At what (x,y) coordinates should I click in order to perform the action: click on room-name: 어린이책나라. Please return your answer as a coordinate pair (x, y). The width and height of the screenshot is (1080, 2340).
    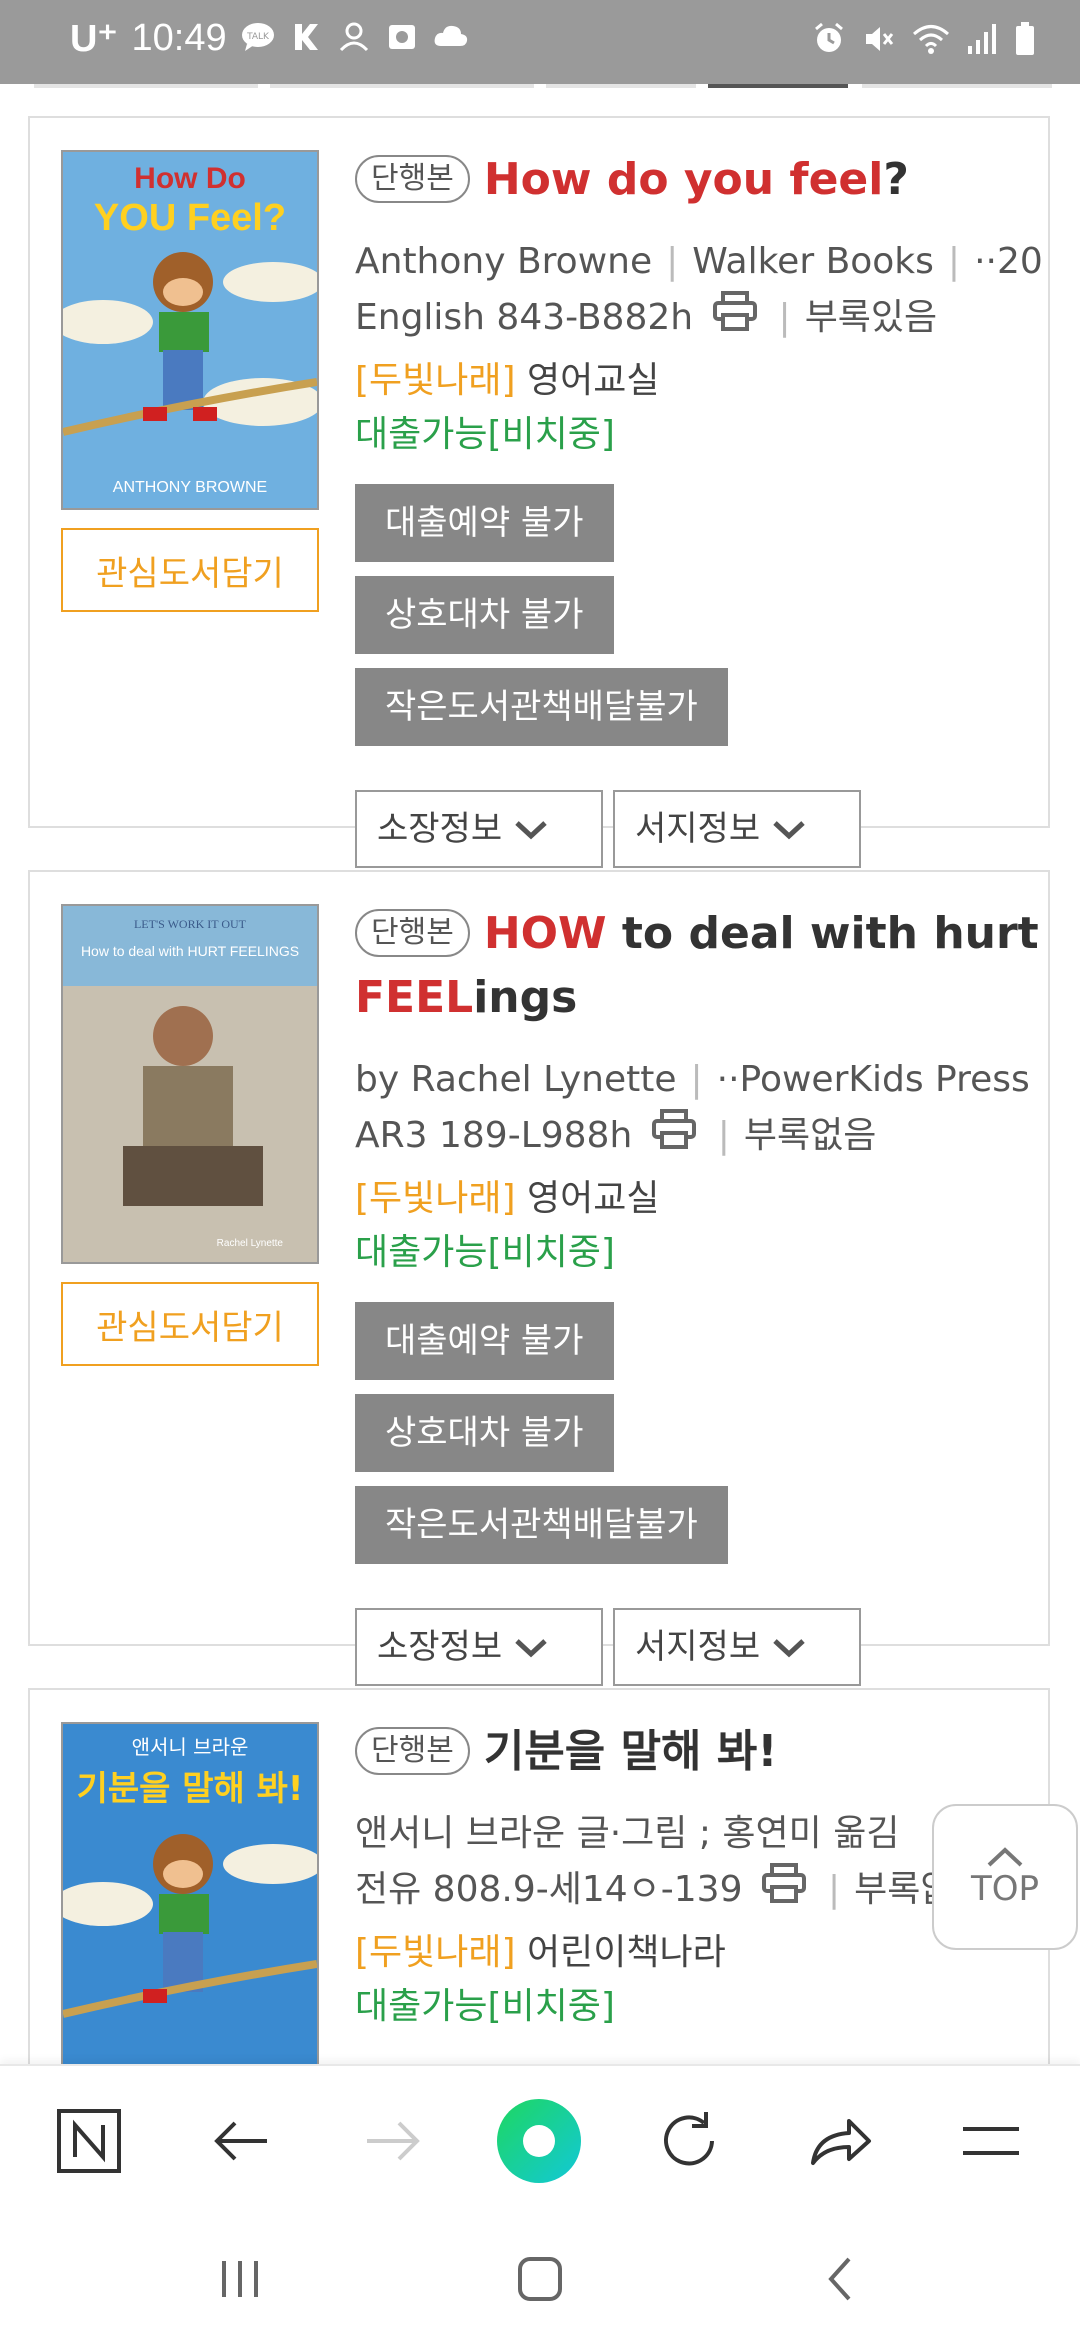
    Looking at the image, I should click on (626, 1952).